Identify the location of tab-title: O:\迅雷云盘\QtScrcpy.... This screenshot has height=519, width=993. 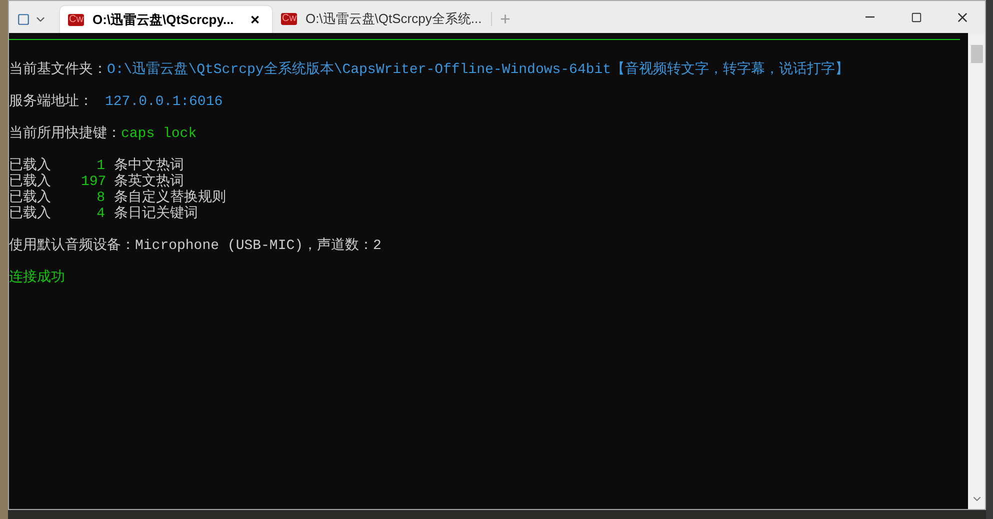
(163, 19).